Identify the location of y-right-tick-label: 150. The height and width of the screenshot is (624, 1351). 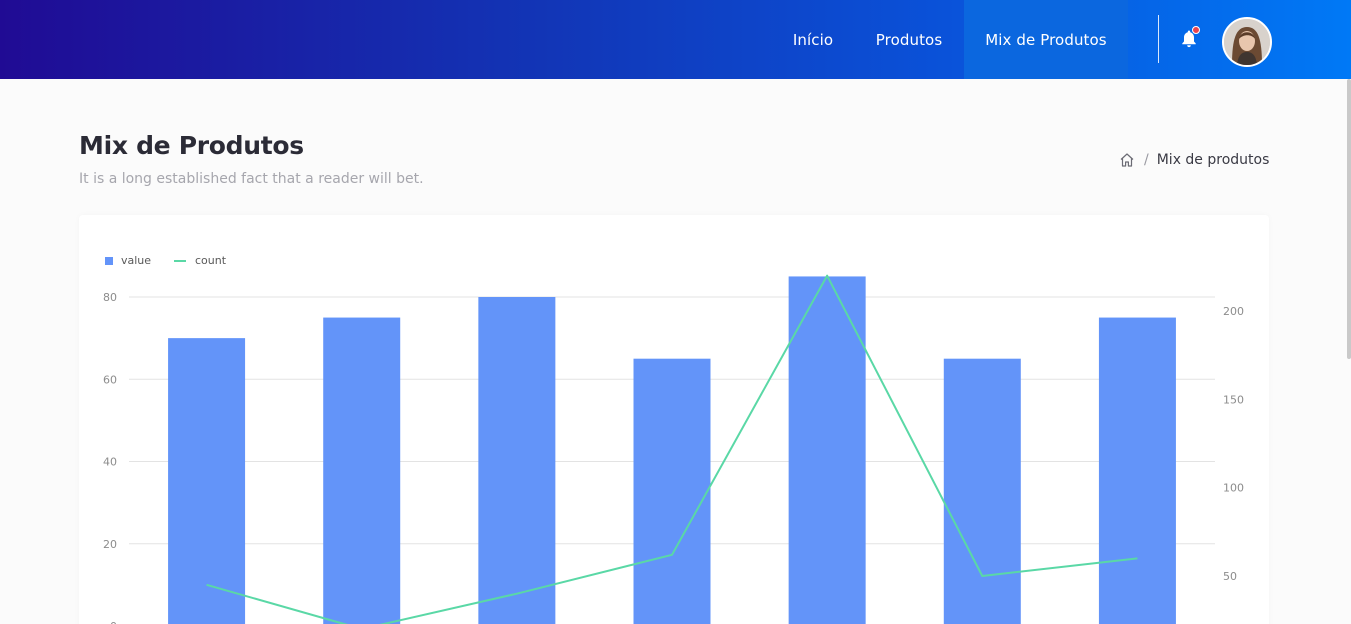
(1233, 399).